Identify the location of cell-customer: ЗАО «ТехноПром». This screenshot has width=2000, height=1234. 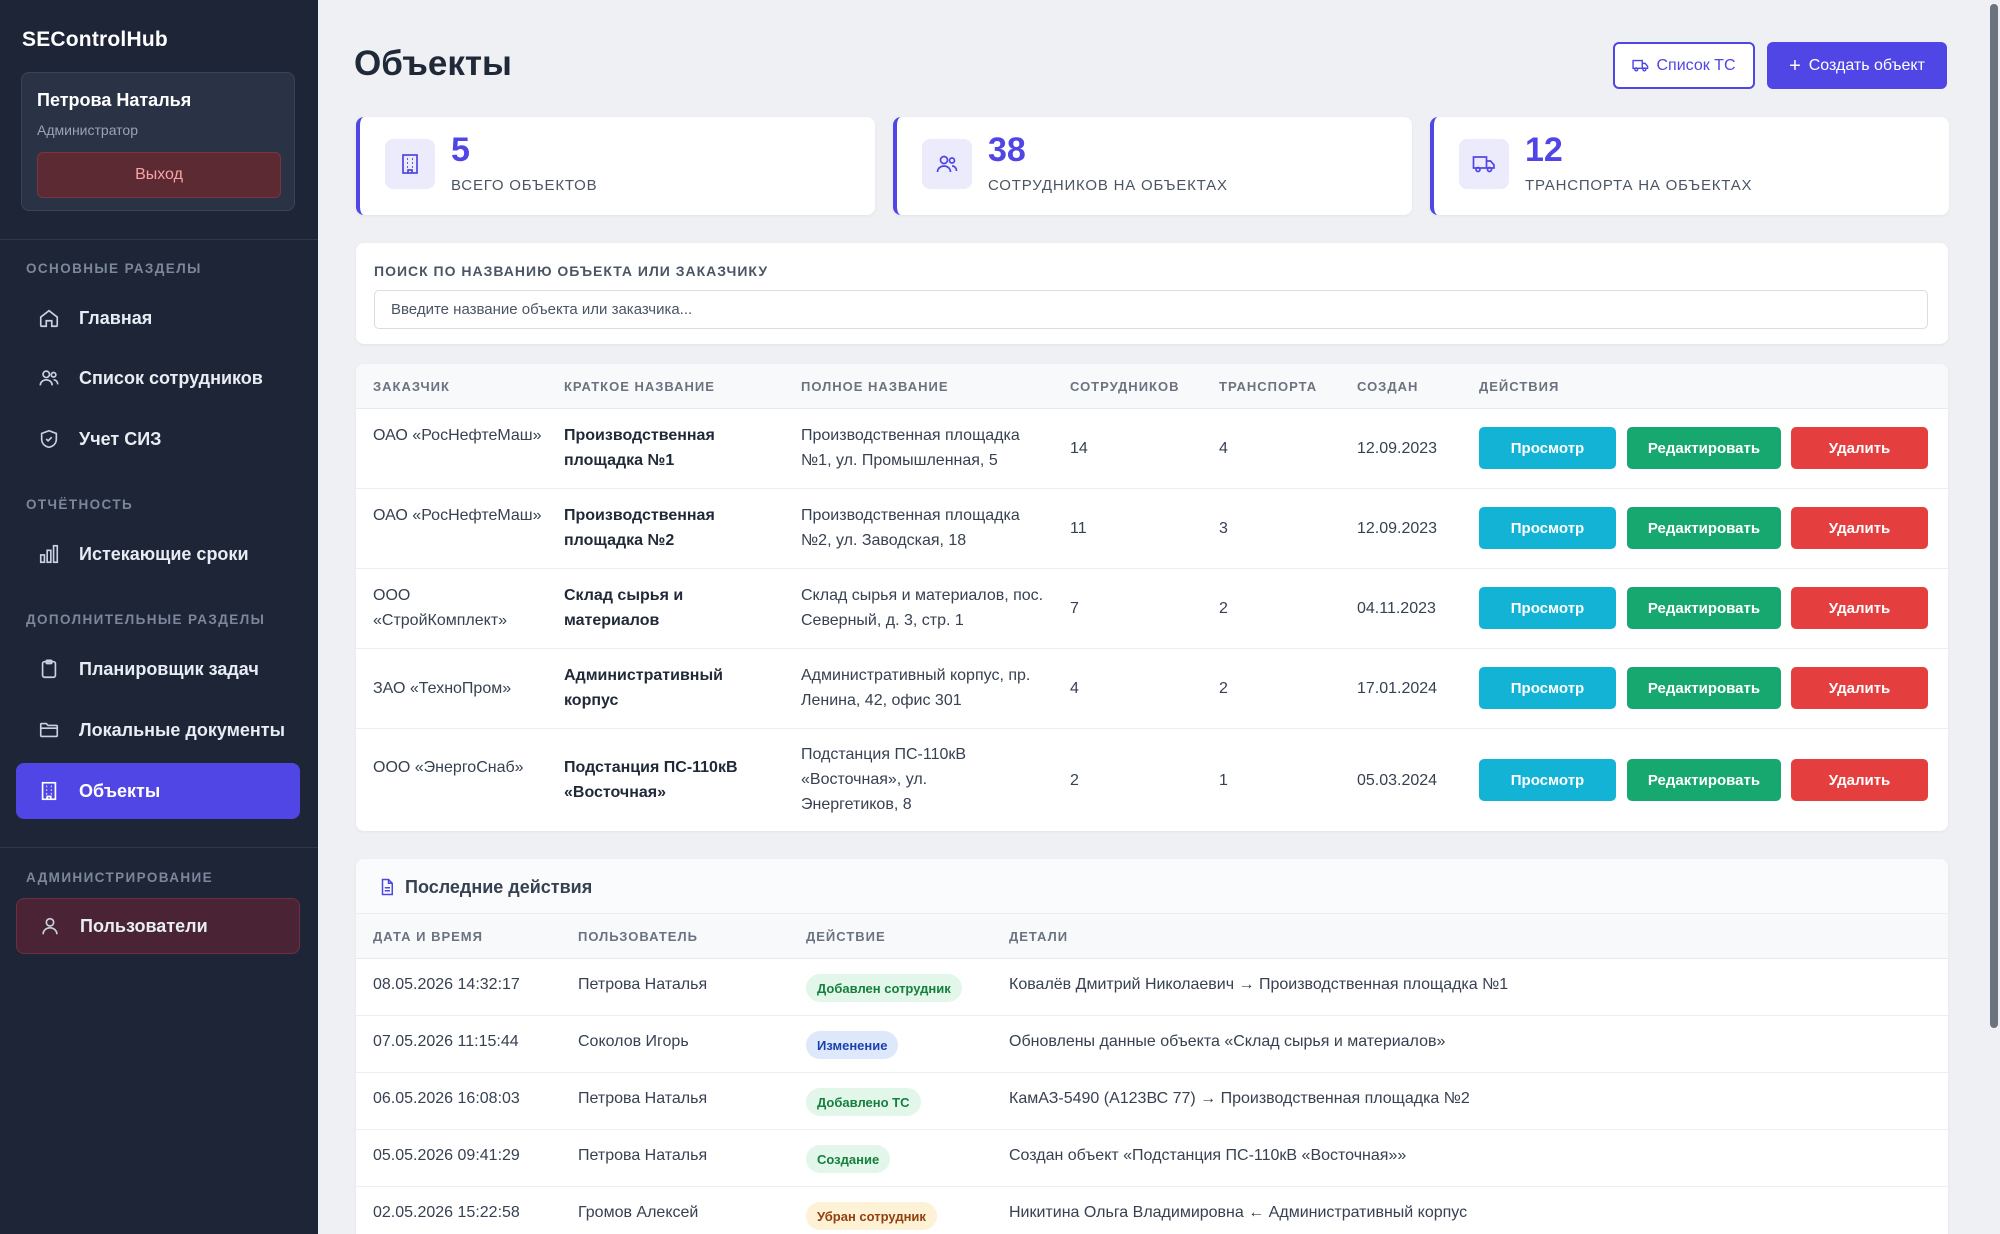
(442, 688).